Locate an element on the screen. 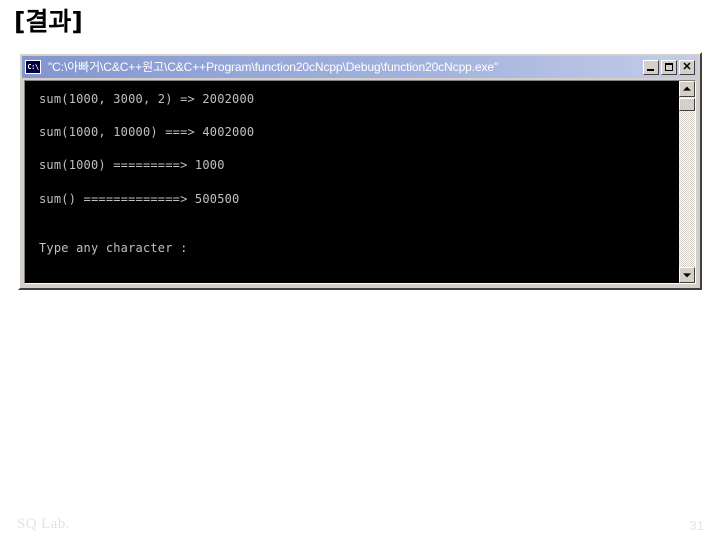 This screenshot has width=720, height=540. scroll-up-button is located at coordinates (687, 89).